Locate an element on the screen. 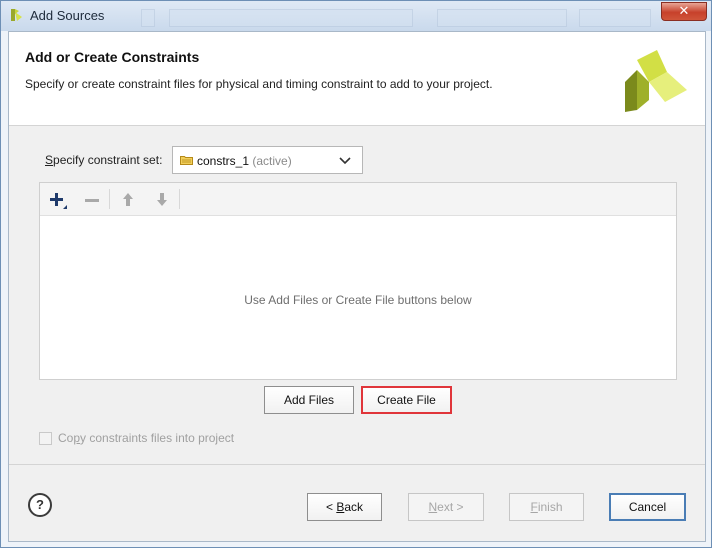  create-file-button: Create File is located at coordinates (406, 400).